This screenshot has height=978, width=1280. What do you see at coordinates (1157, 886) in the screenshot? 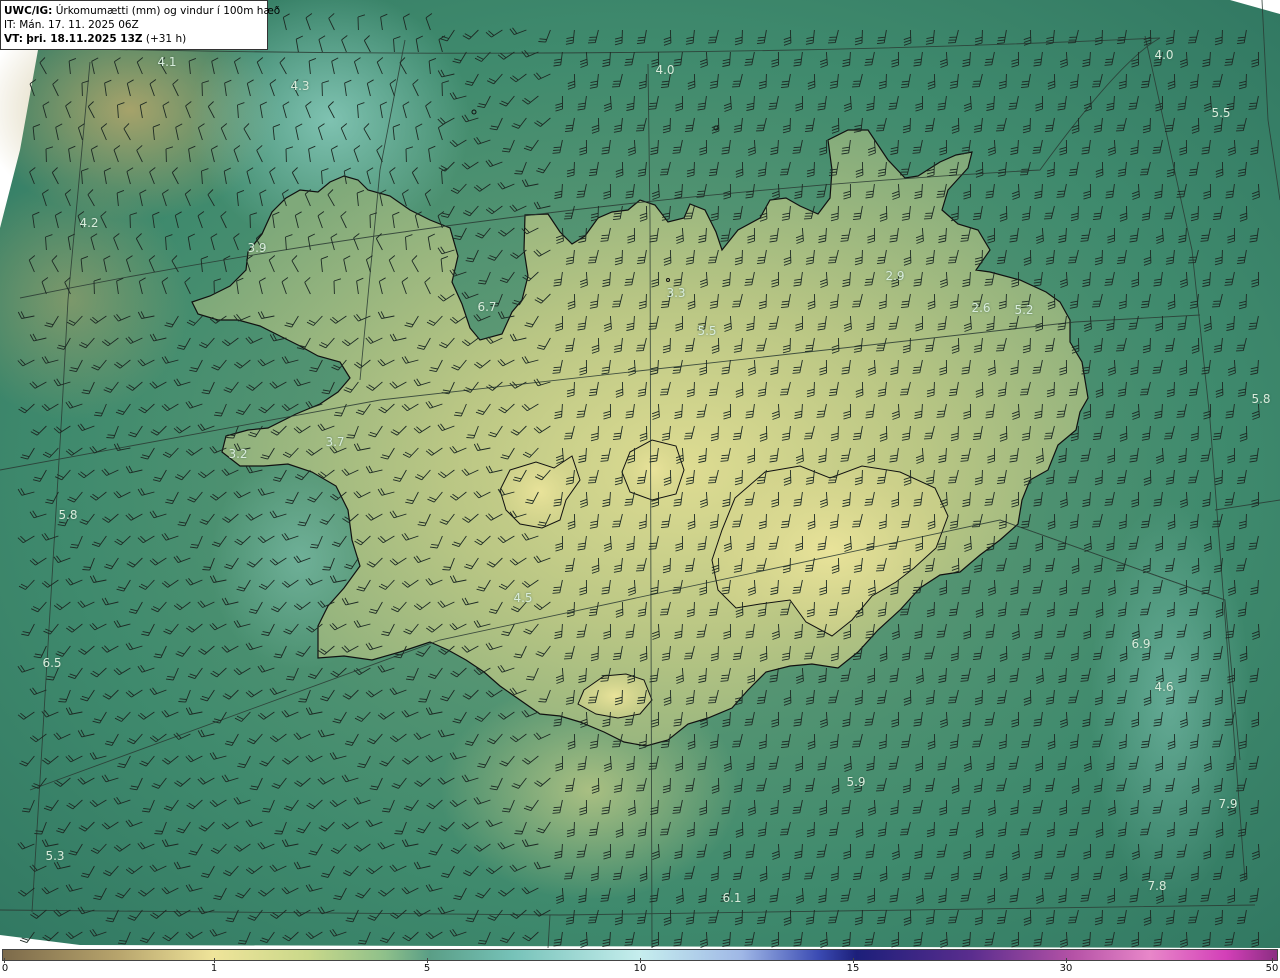
I see `precip-value-label: 7.8` at bounding box center [1157, 886].